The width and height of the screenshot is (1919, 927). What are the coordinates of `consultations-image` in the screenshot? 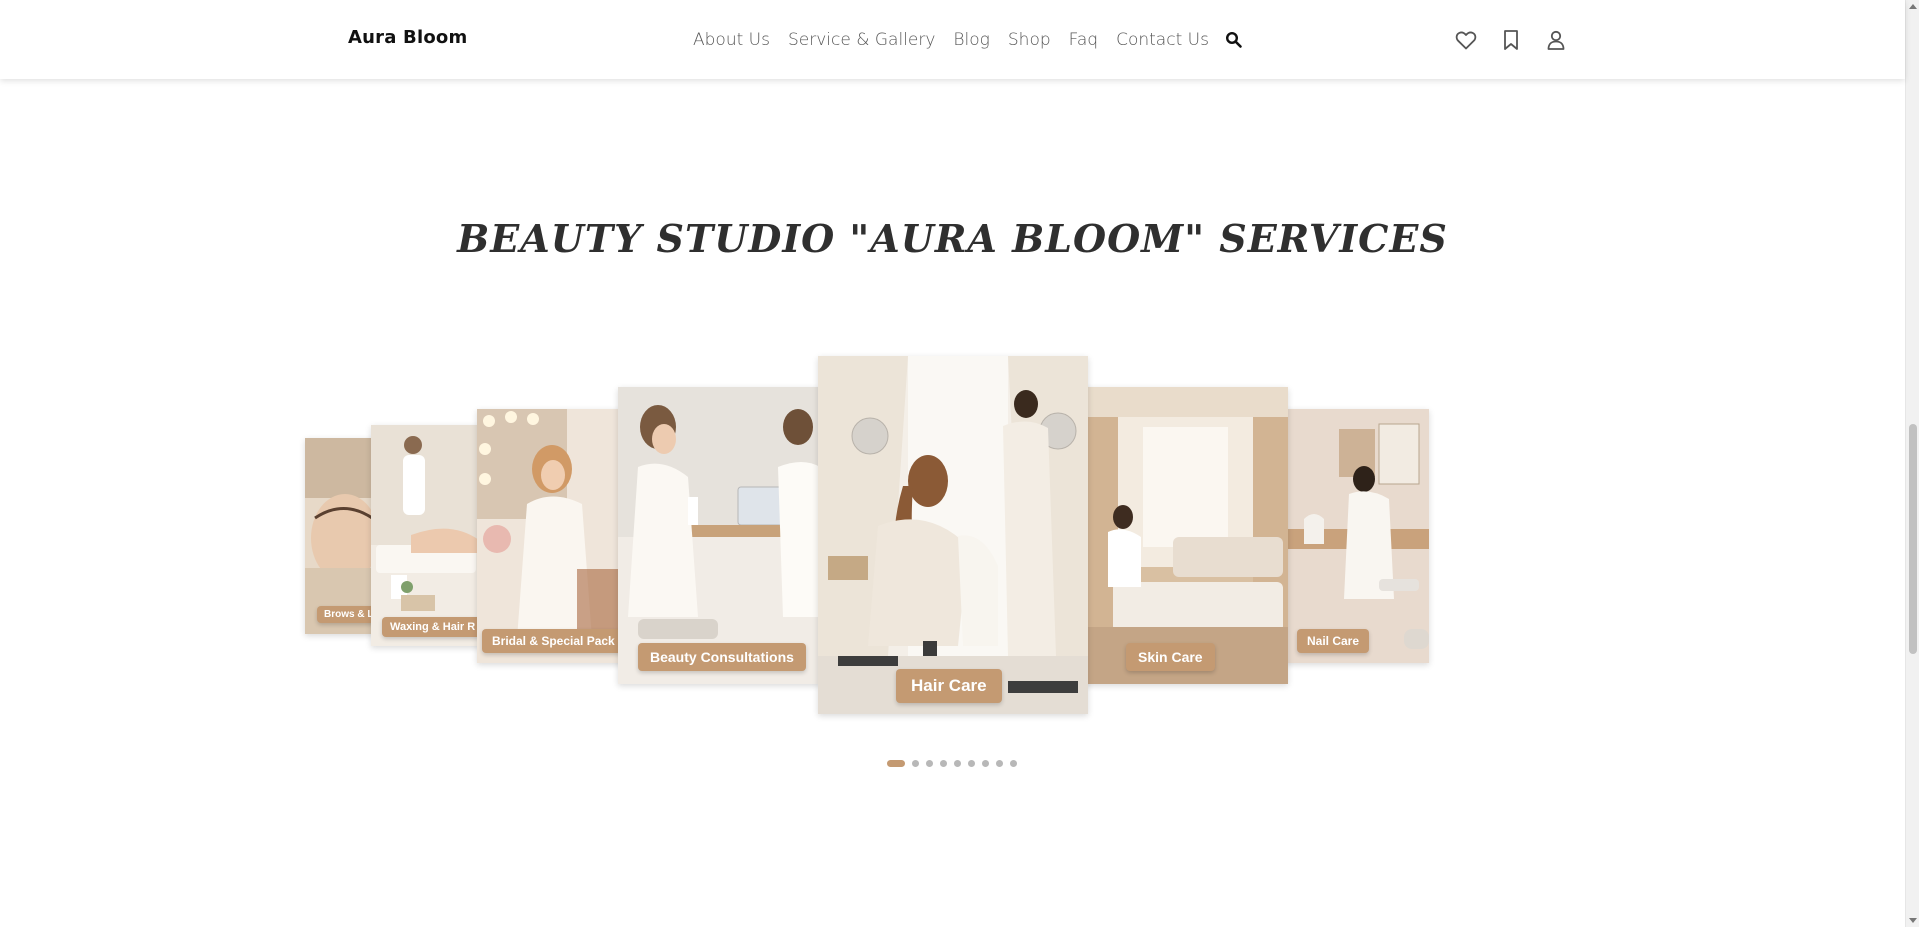 It's located at (719, 535).